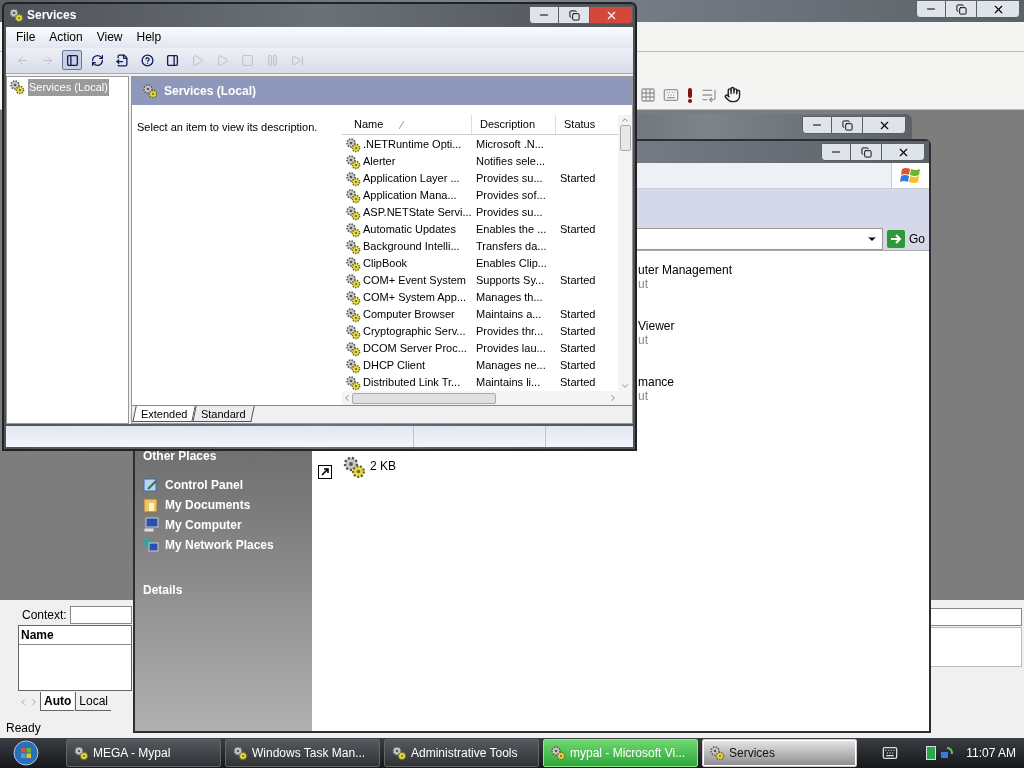  Describe the element at coordinates (164, 414) in the screenshot. I see `tab: Extended` at that location.